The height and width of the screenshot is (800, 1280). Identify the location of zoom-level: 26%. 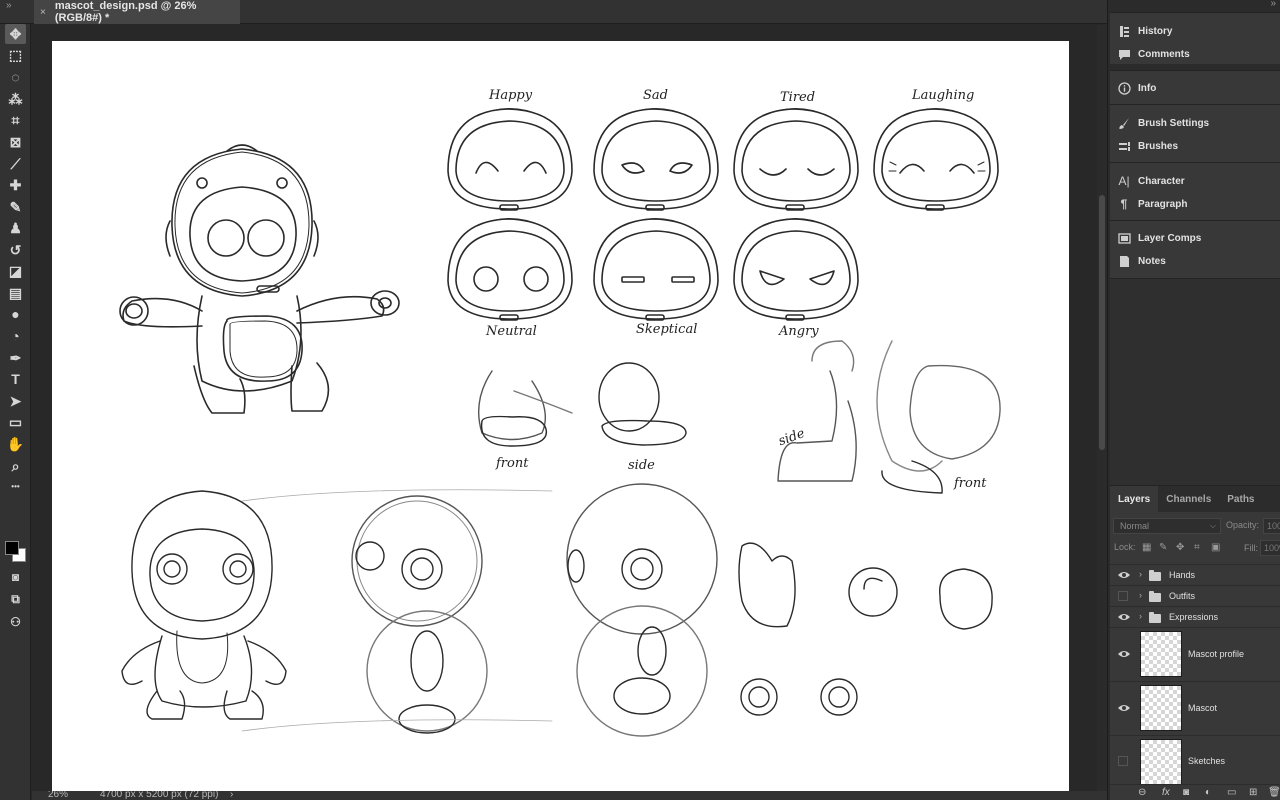
(58, 795).